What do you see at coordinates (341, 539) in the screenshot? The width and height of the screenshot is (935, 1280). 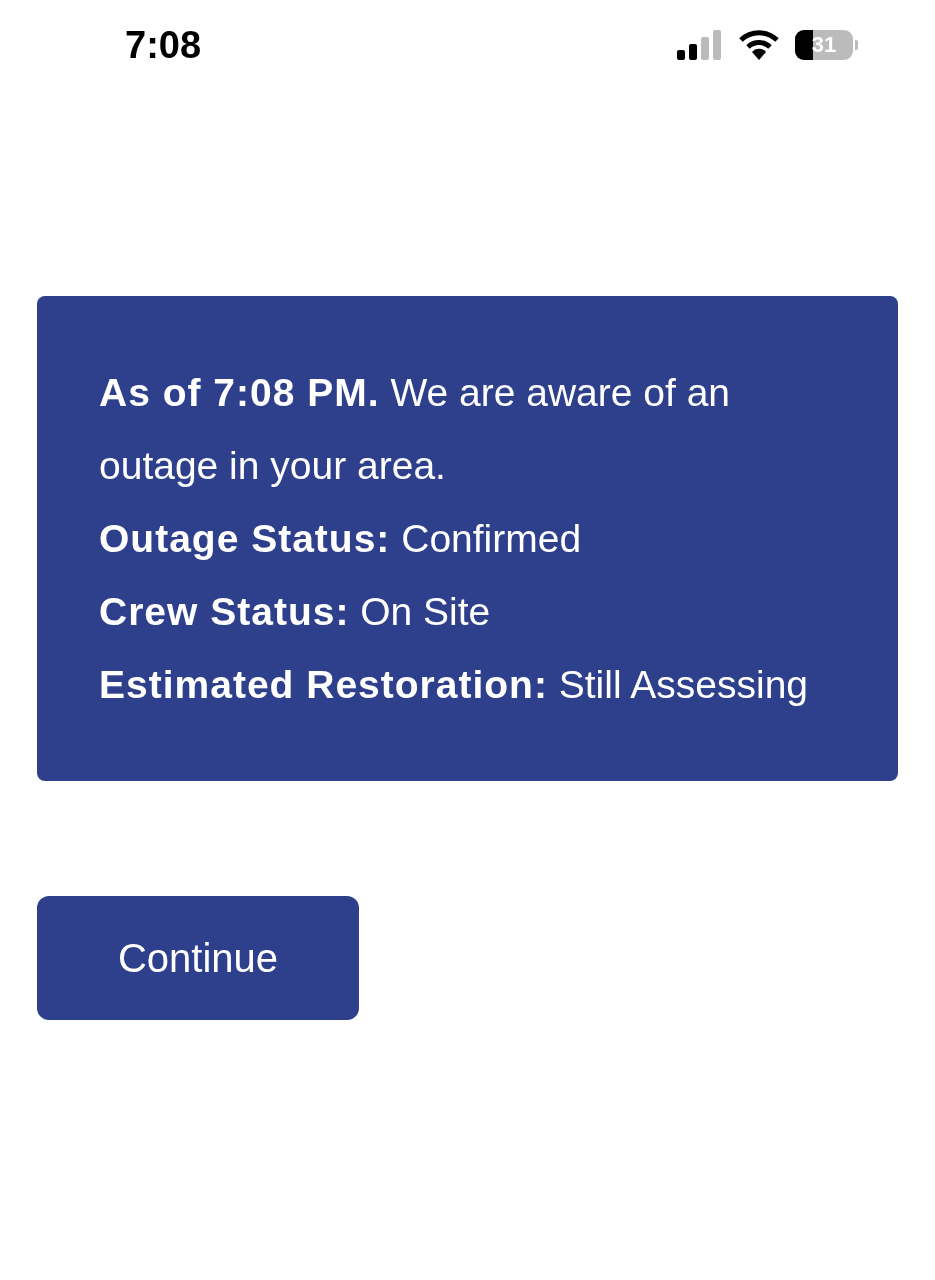 I see `notice-text: Outage Status: Confirmed` at bounding box center [341, 539].